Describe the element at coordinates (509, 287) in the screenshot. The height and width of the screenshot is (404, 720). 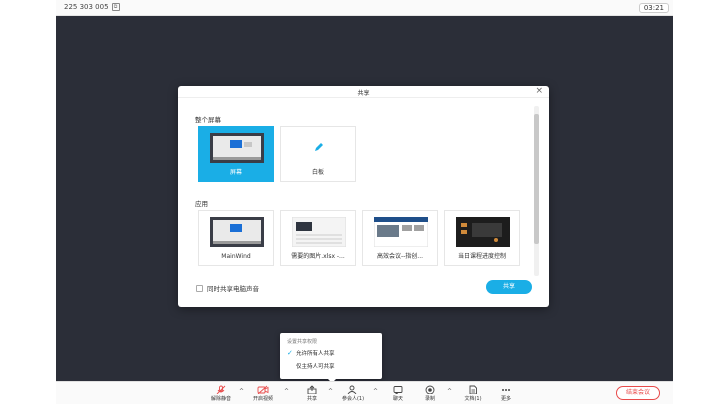
I see `share-button: 共享` at that location.